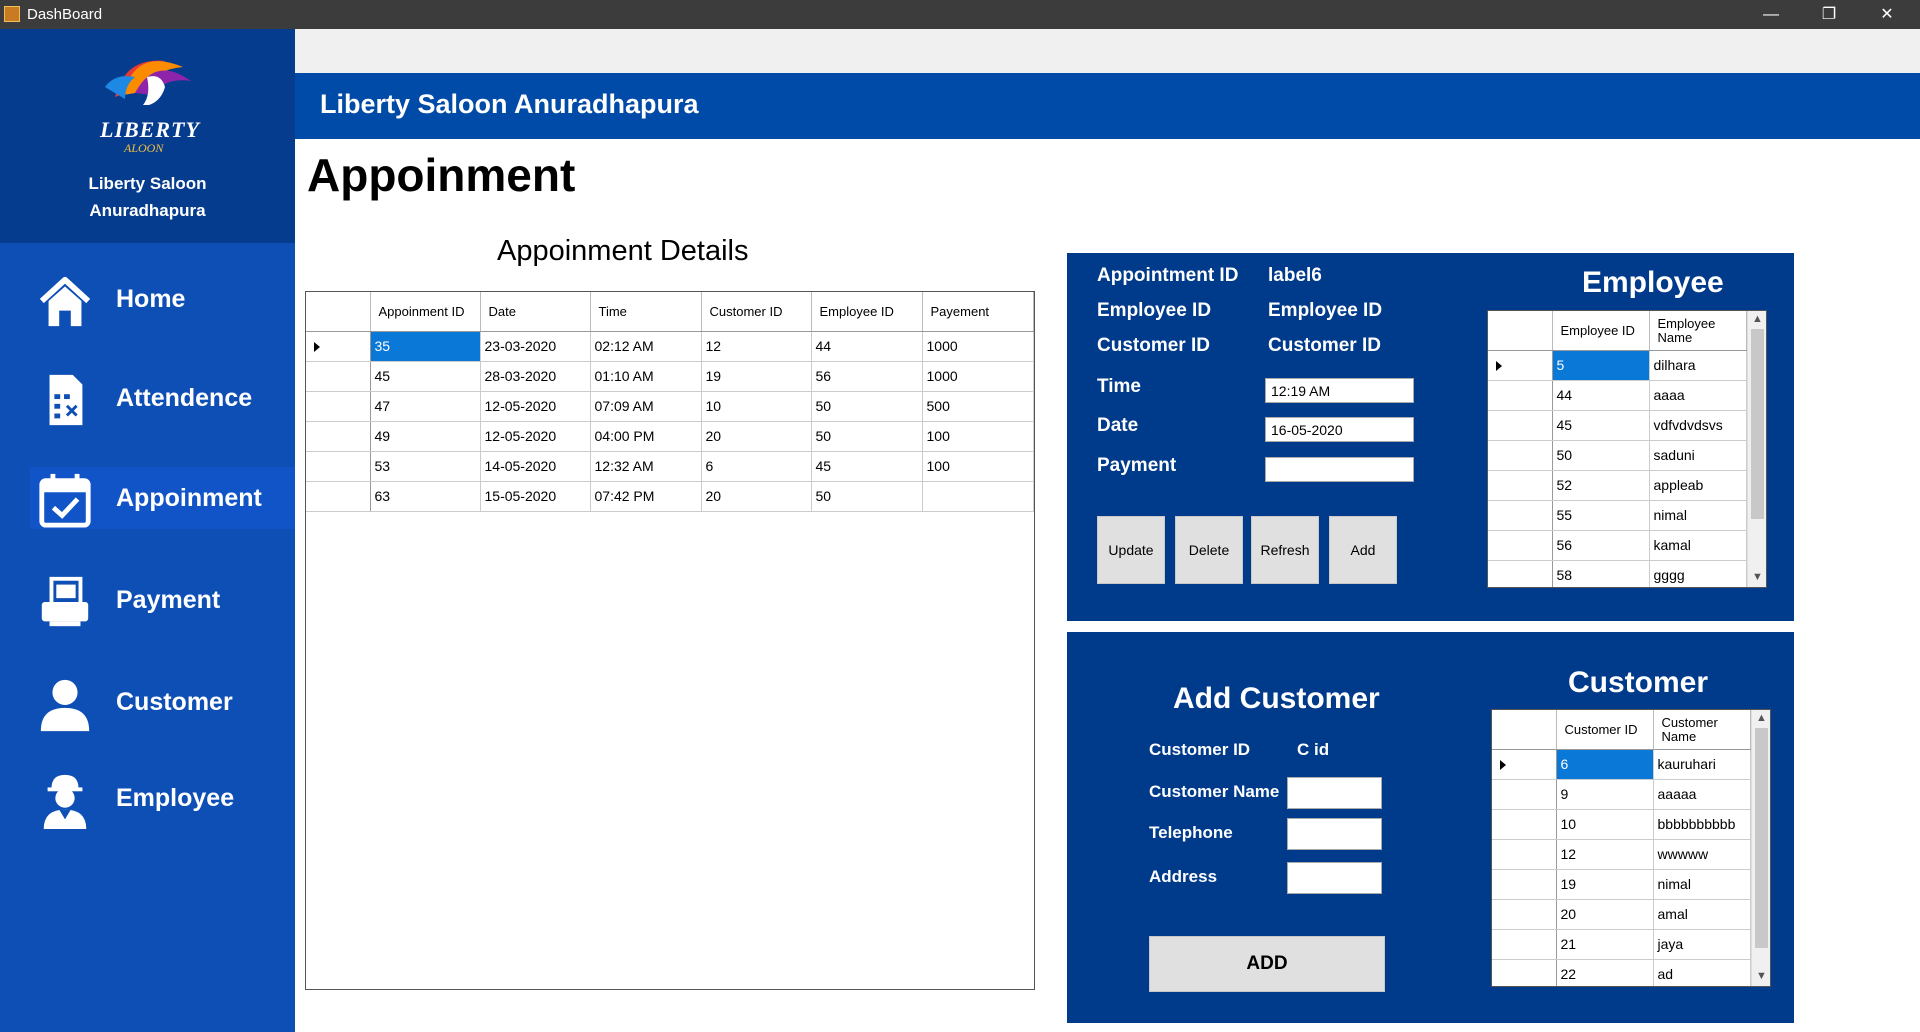 The image size is (1920, 1032). What do you see at coordinates (1702, 794) in the screenshot?
I see `cell: aaaaa` at bounding box center [1702, 794].